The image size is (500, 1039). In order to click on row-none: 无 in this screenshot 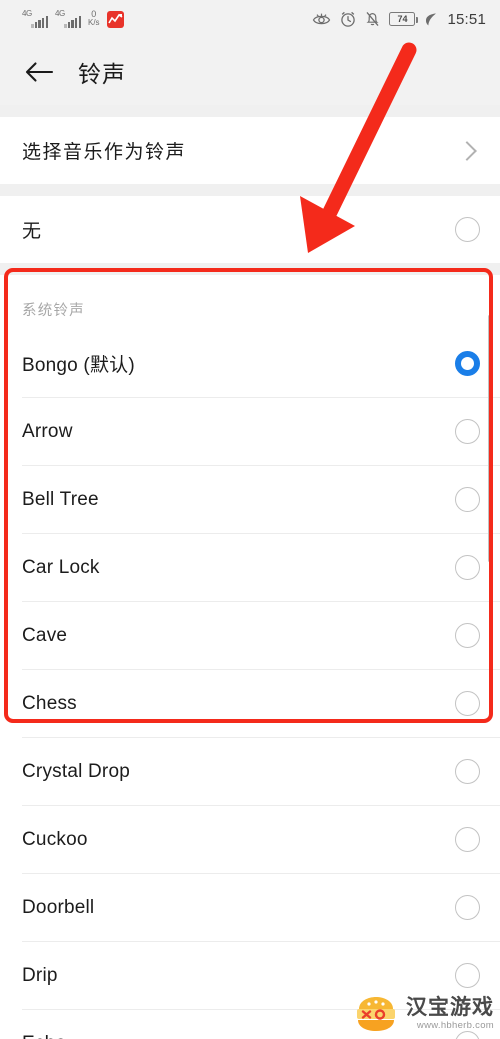, I will do `click(250, 229)`.